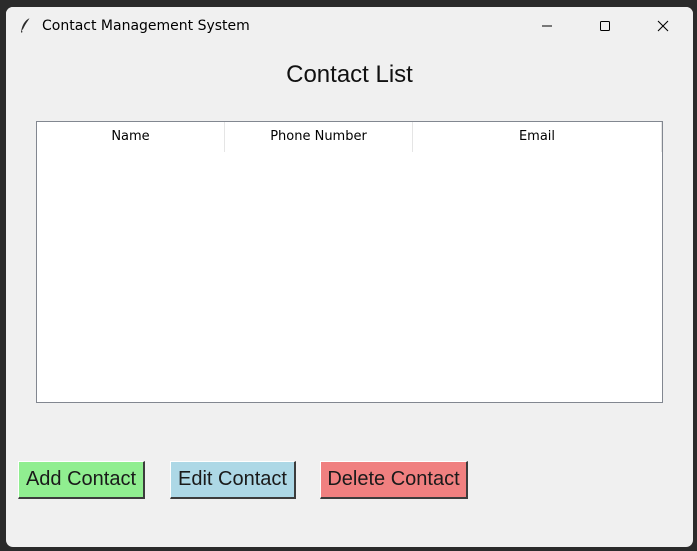 This screenshot has height=551, width=697. I want to click on minimize-button, so click(547, 26).